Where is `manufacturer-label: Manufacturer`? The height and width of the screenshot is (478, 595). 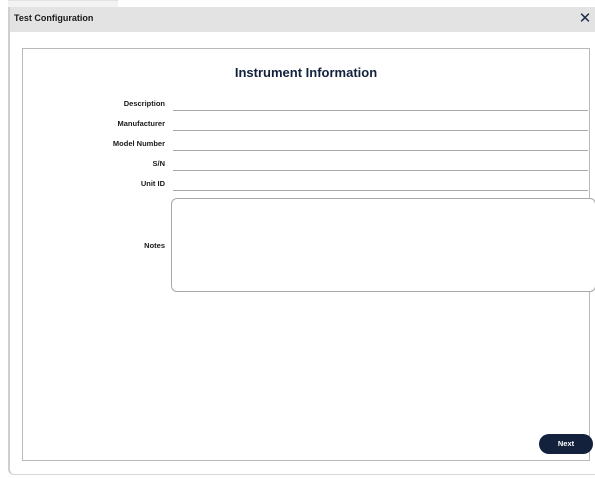 manufacturer-label: Manufacturer is located at coordinates (141, 123).